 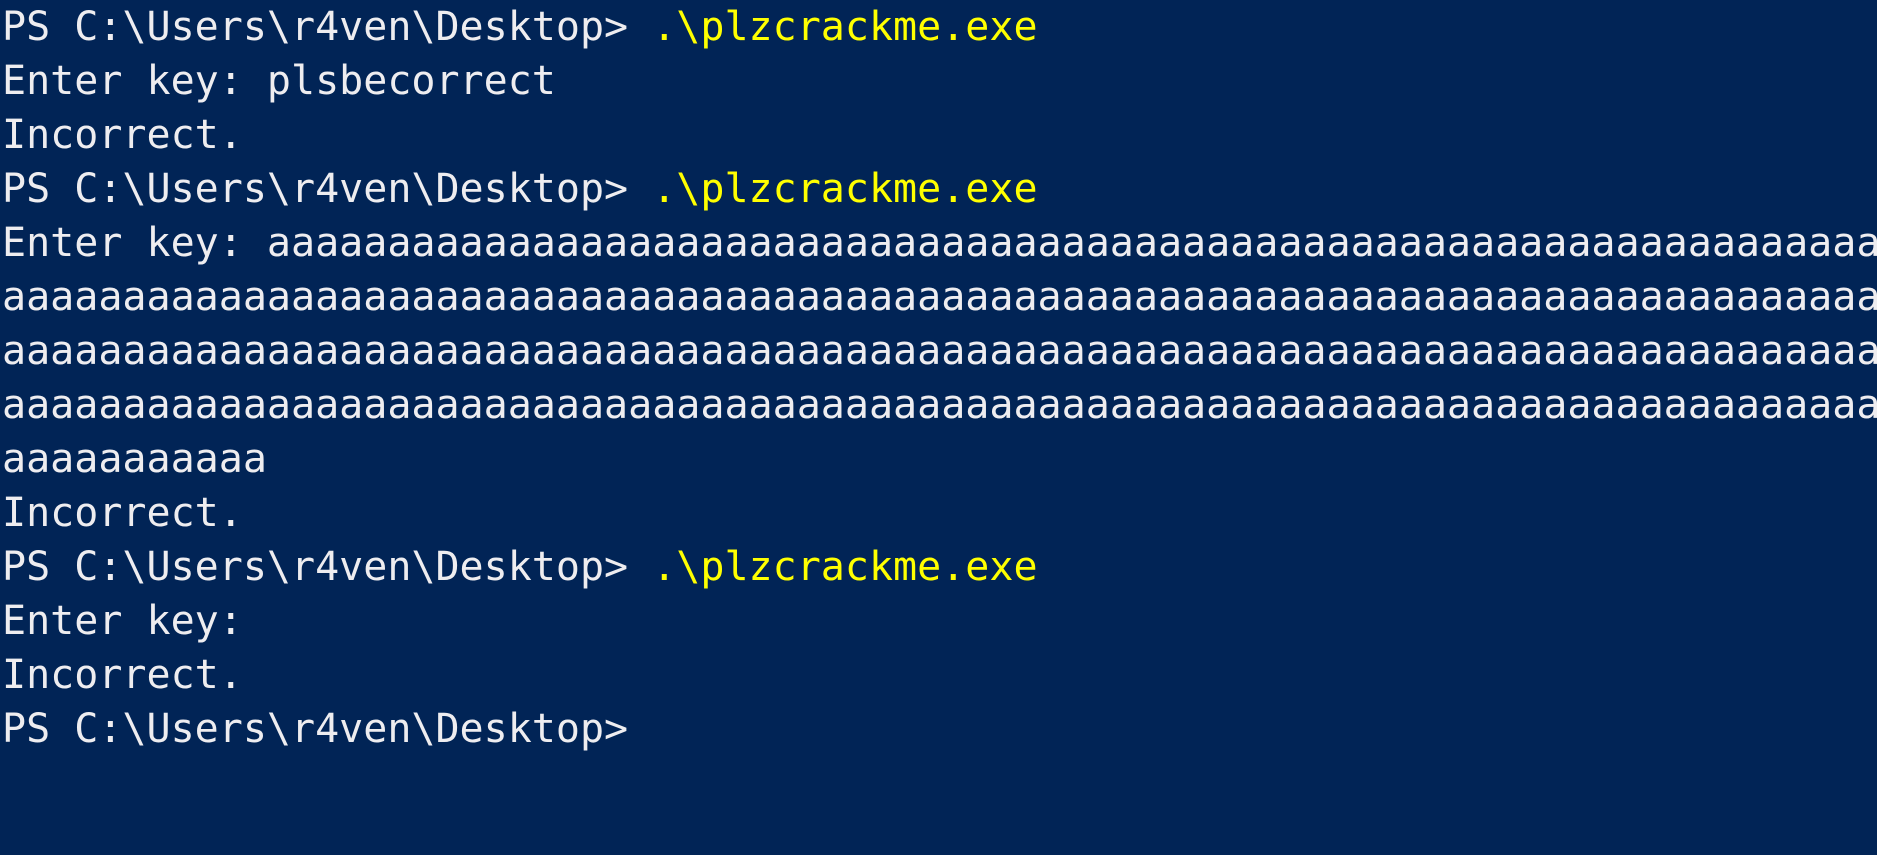 I want to click on output-line: aaaaaaaaaaa, so click(x=134, y=459).